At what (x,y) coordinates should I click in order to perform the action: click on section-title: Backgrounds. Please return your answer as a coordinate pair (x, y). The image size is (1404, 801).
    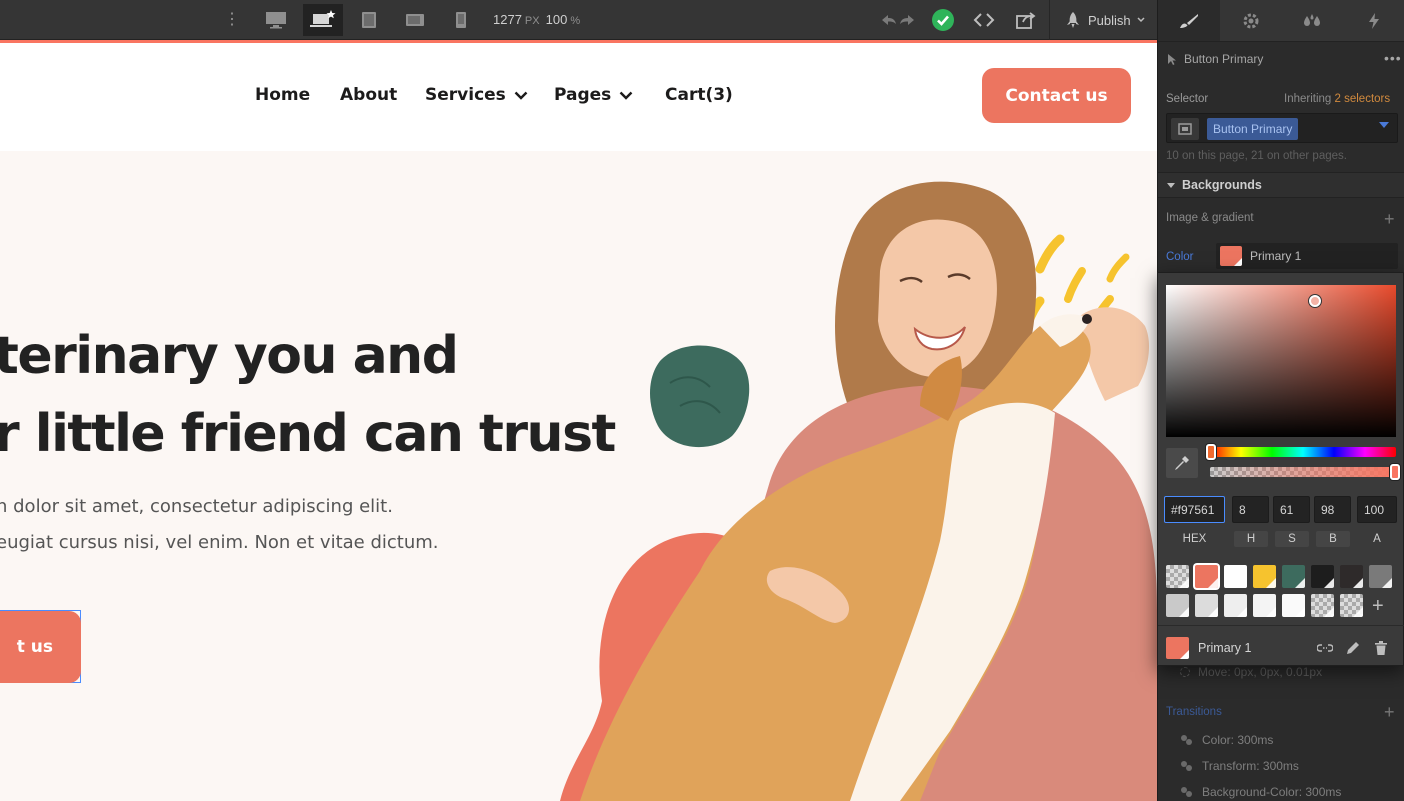
    Looking at the image, I should click on (1222, 185).